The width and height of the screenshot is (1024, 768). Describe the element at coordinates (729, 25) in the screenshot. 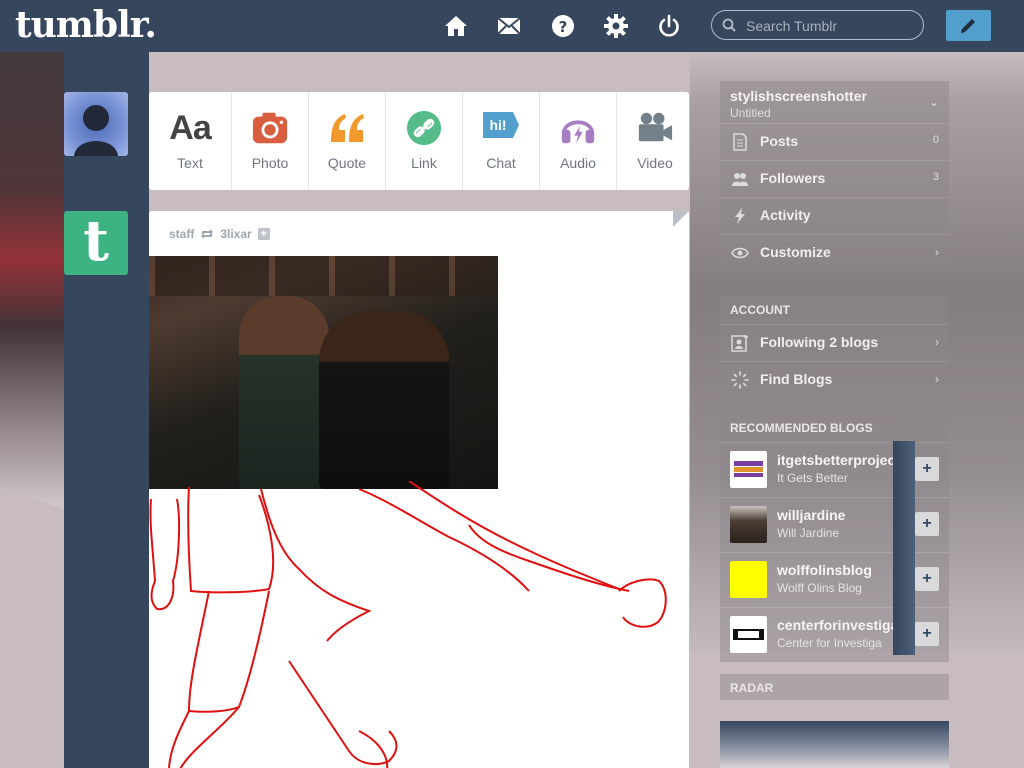

I see `search-icon` at that location.